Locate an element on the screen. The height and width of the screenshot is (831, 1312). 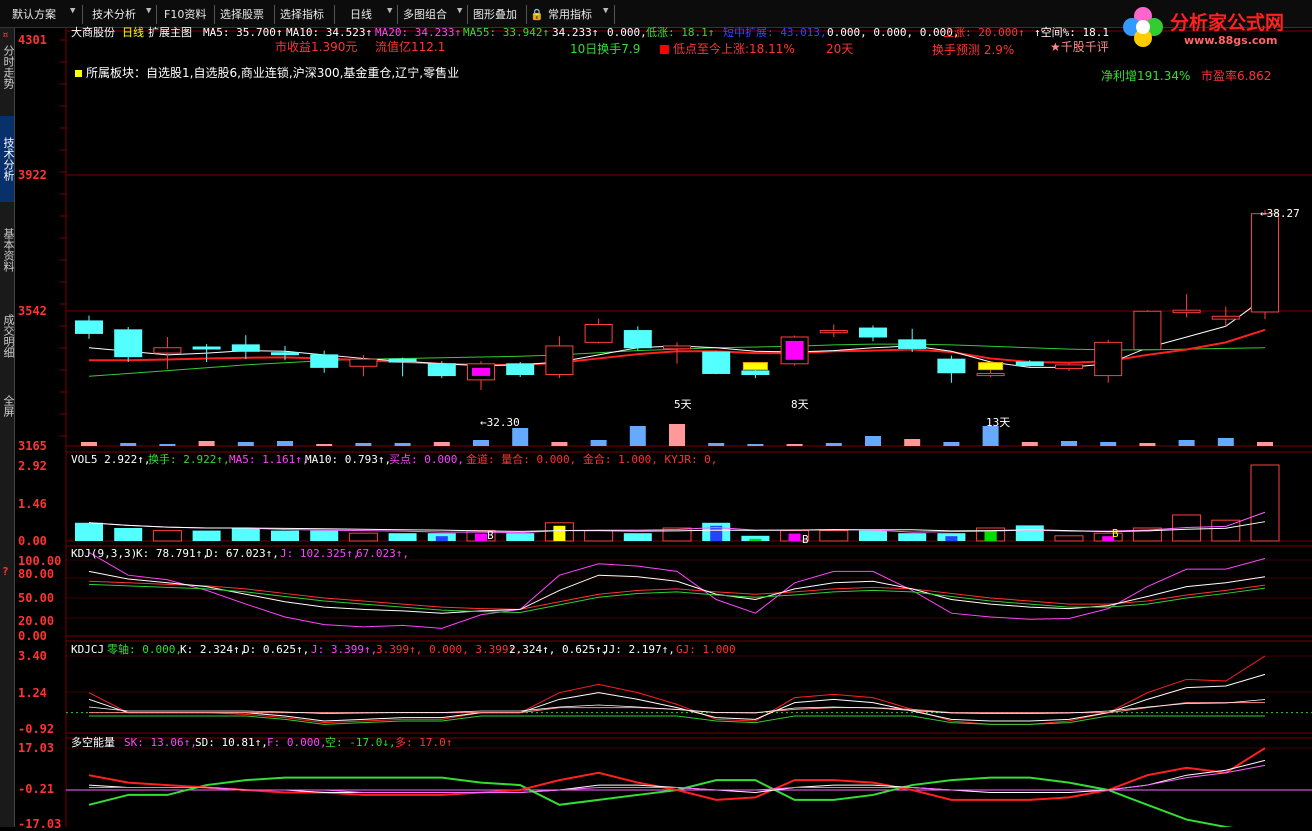
dk-y-min: -17.03 is located at coordinates (40, 824).